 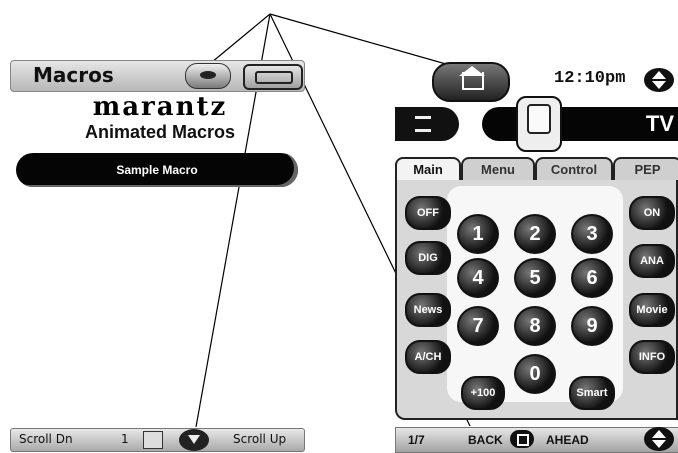 What do you see at coordinates (478, 234) in the screenshot?
I see `digit-1-button: 1` at bounding box center [478, 234].